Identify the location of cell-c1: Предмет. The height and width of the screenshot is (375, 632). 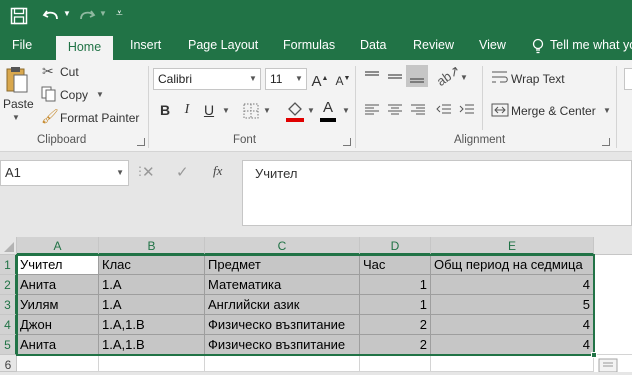
(282, 265).